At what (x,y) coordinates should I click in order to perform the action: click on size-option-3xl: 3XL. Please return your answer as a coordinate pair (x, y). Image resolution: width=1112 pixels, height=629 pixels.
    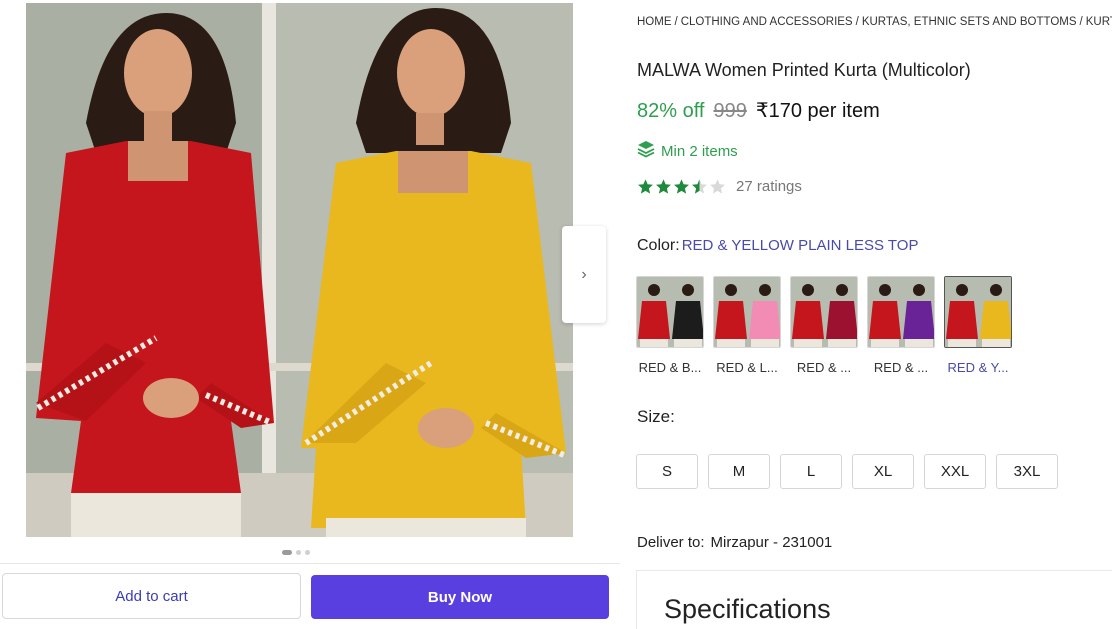
    Looking at the image, I should click on (1027, 471).